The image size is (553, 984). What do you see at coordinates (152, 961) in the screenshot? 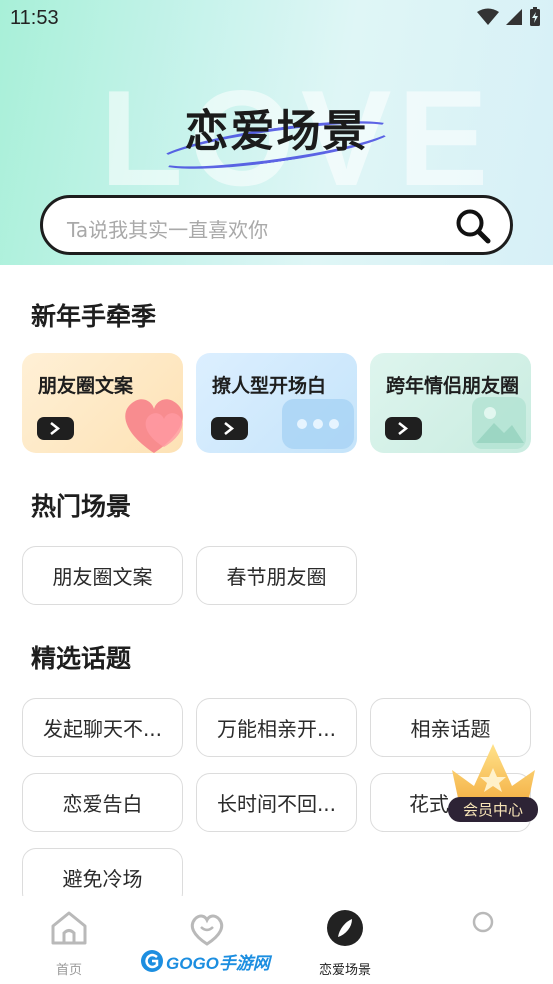
I see `logo-icon` at bounding box center [152, 961].